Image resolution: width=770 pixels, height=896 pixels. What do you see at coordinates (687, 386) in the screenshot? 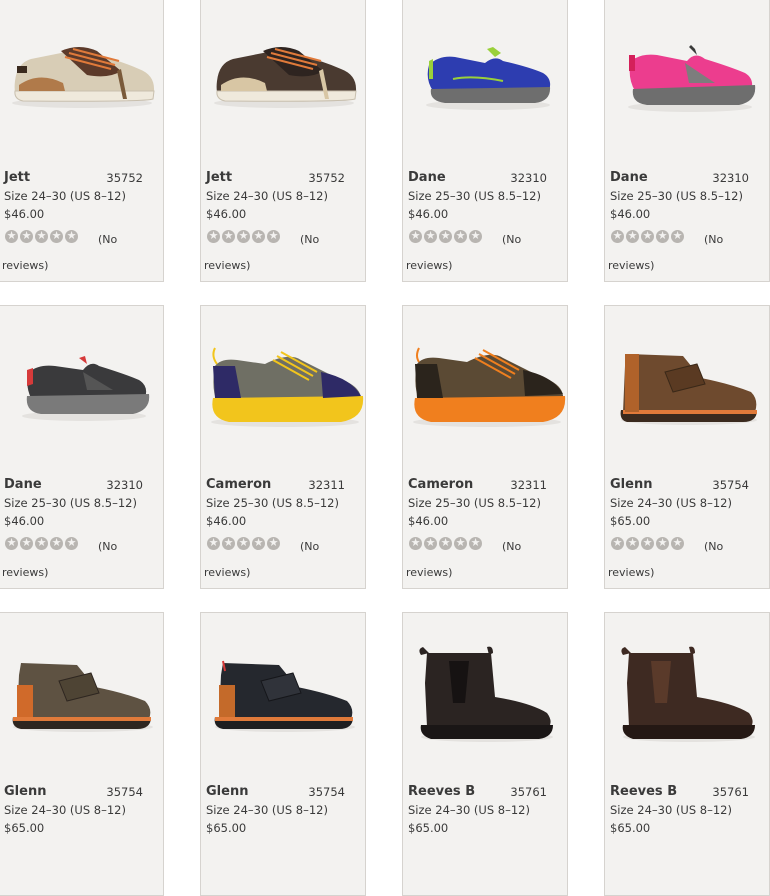
I see `boot-velcro-brown-icon` at bounding box center [687, 386].